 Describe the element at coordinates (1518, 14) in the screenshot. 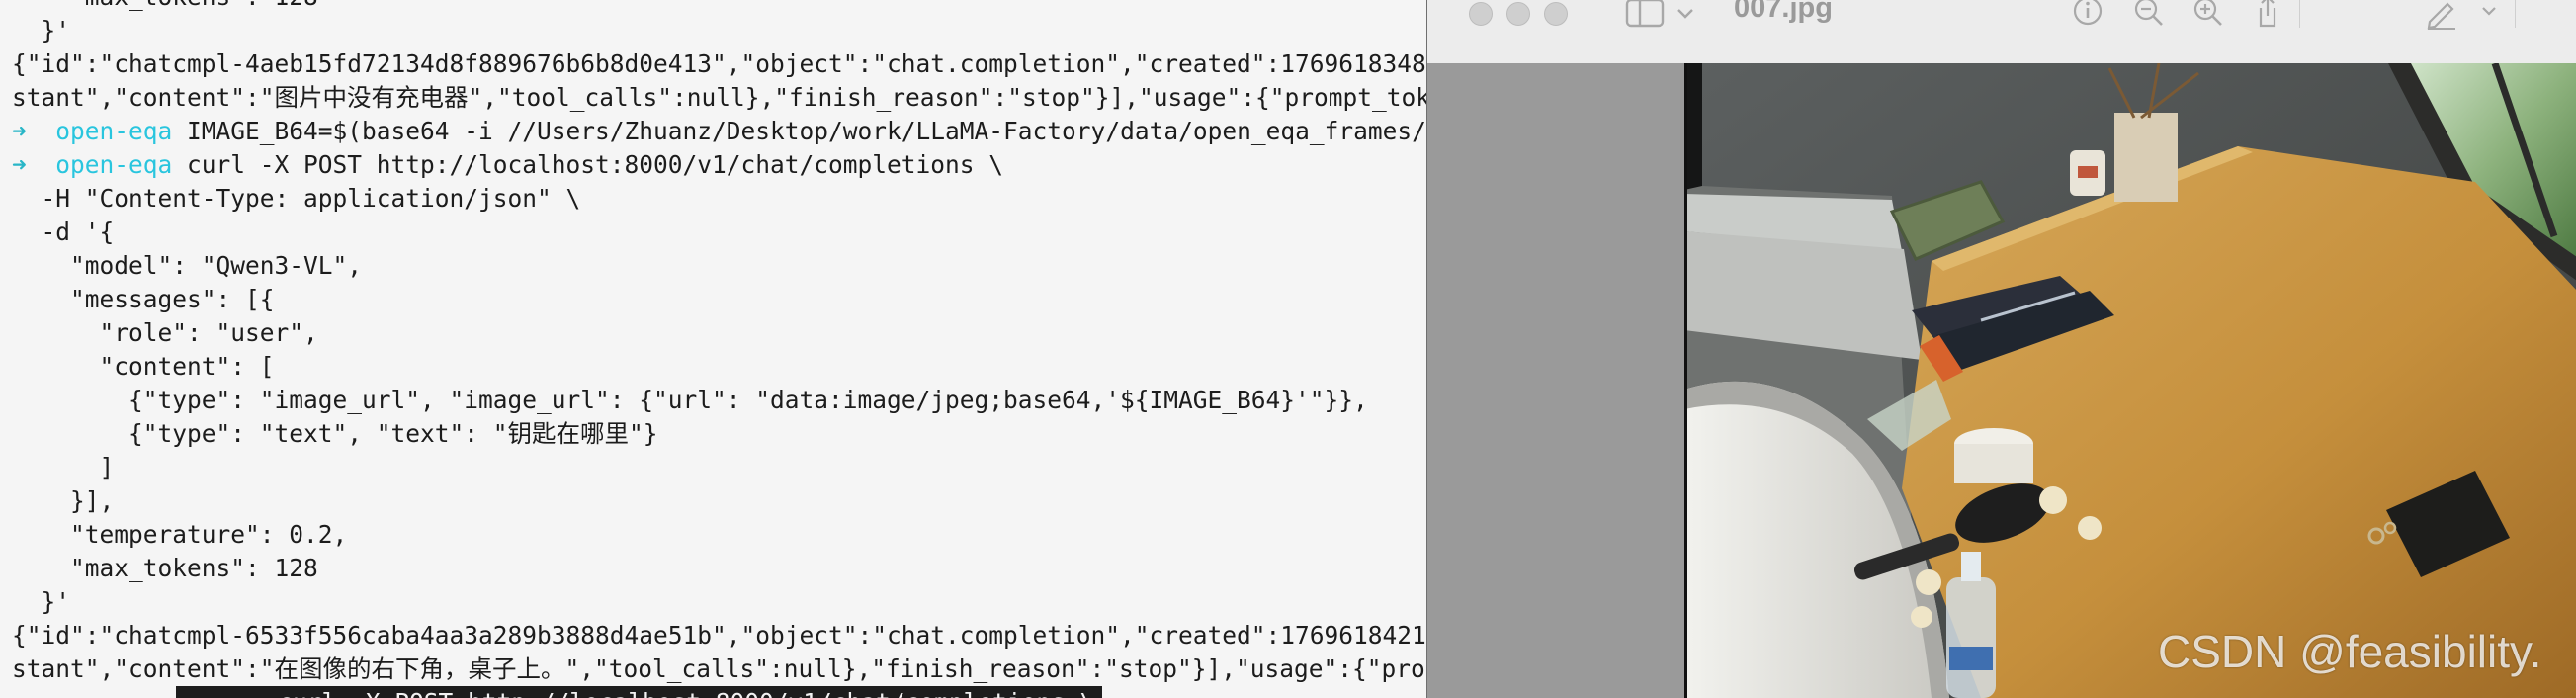

I see `minimize-window-button` at that location.